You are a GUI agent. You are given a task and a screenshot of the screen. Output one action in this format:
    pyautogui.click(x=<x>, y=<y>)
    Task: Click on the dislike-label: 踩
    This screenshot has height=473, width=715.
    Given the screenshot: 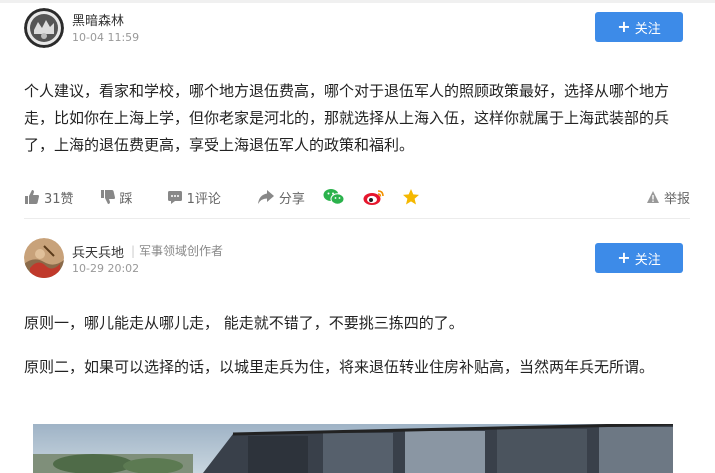 What is the action you would take?
    pyautogui.click(x=126, y=199)
    